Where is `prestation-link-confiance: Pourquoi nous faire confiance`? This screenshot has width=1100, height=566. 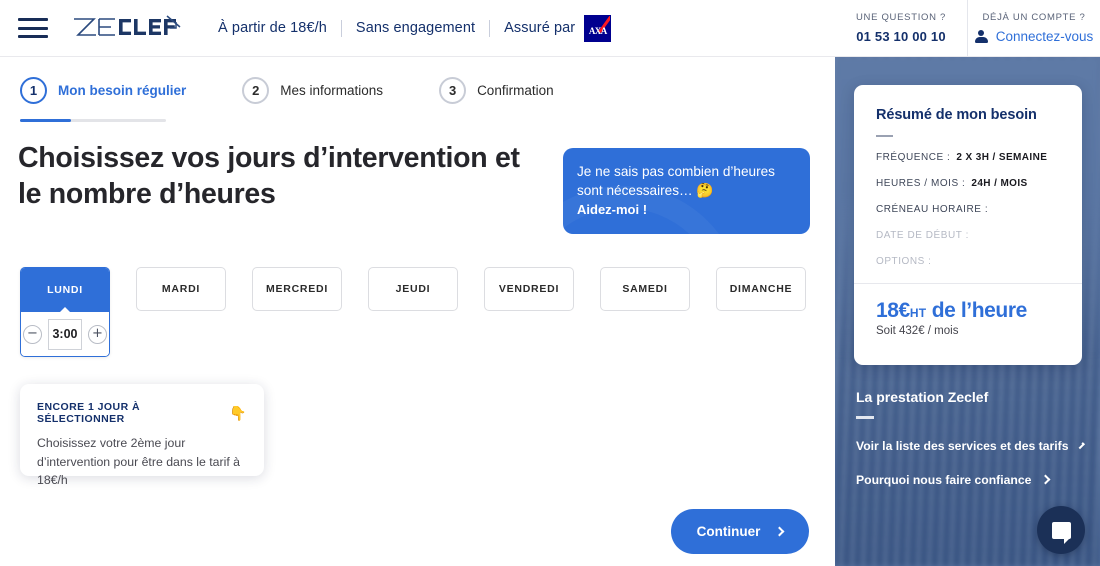
prestation-link-confiance: Pourquoi nous faire confiance is located at coordinates (969, 480).